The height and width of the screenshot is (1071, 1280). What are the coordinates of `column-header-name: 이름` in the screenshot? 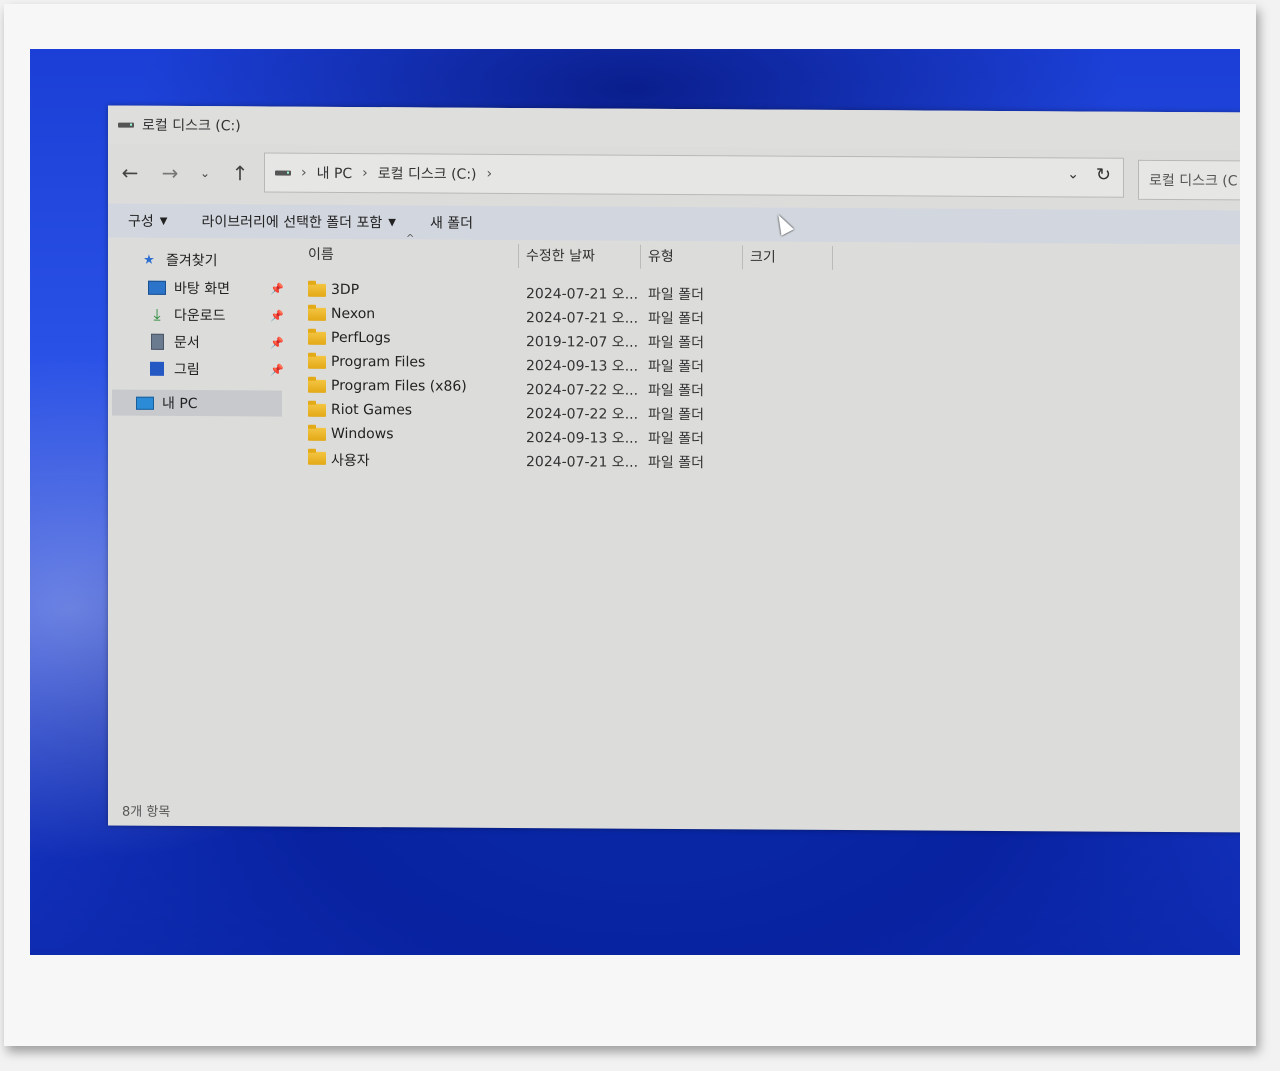 It's located at (408, 254).